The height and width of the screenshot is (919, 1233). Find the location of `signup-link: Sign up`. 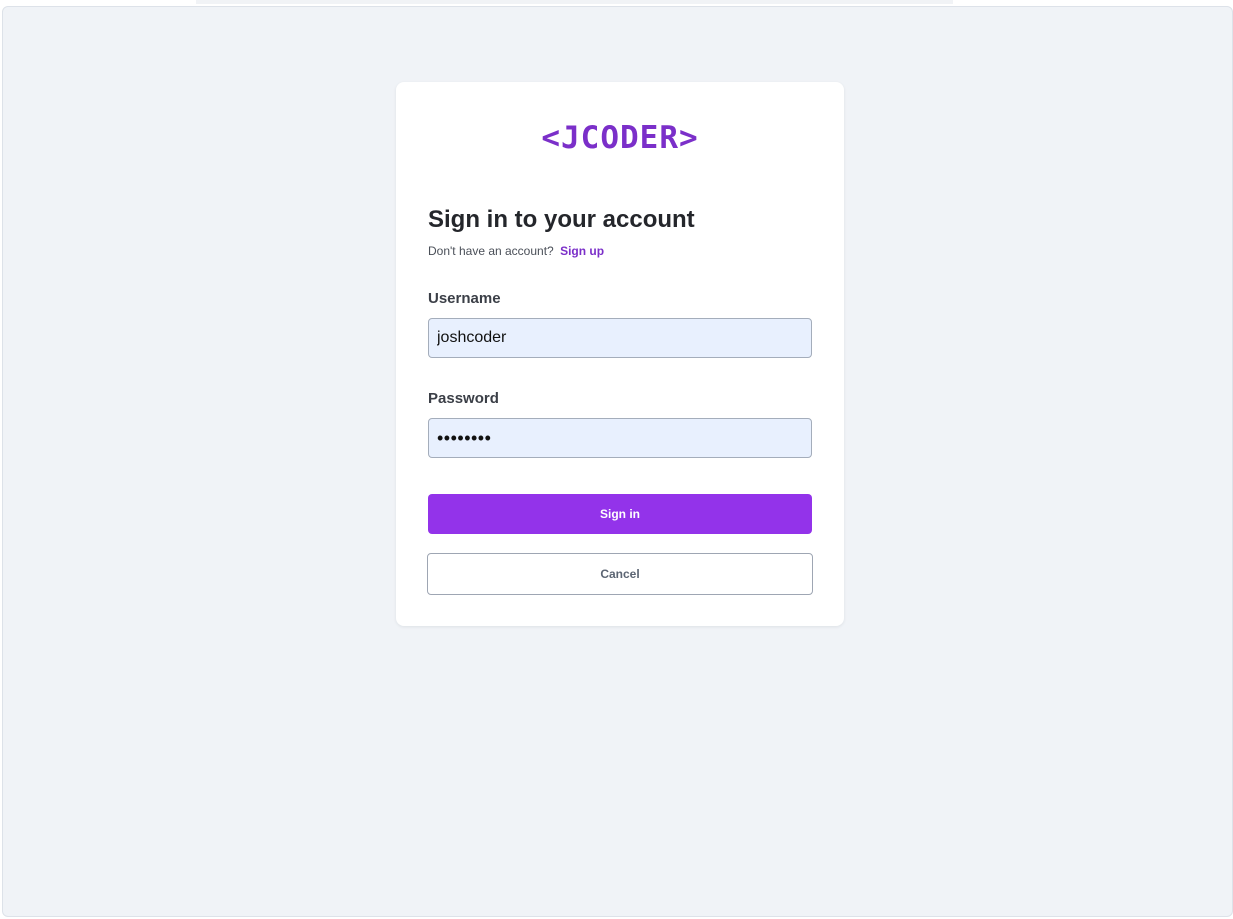

signup-link: Sign up is located at coordinates (582, 251).